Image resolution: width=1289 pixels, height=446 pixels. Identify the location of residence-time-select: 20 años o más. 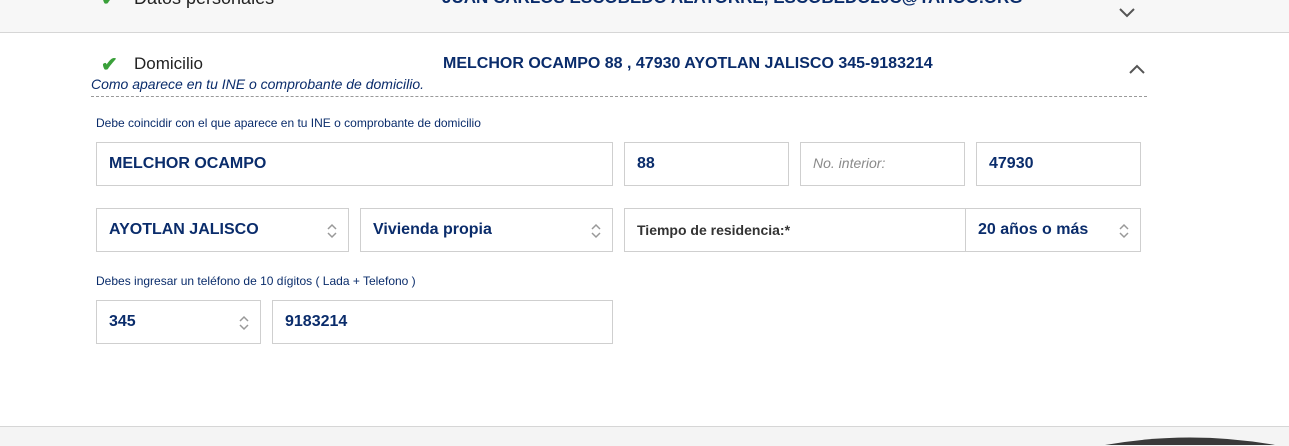
(1053, 230).